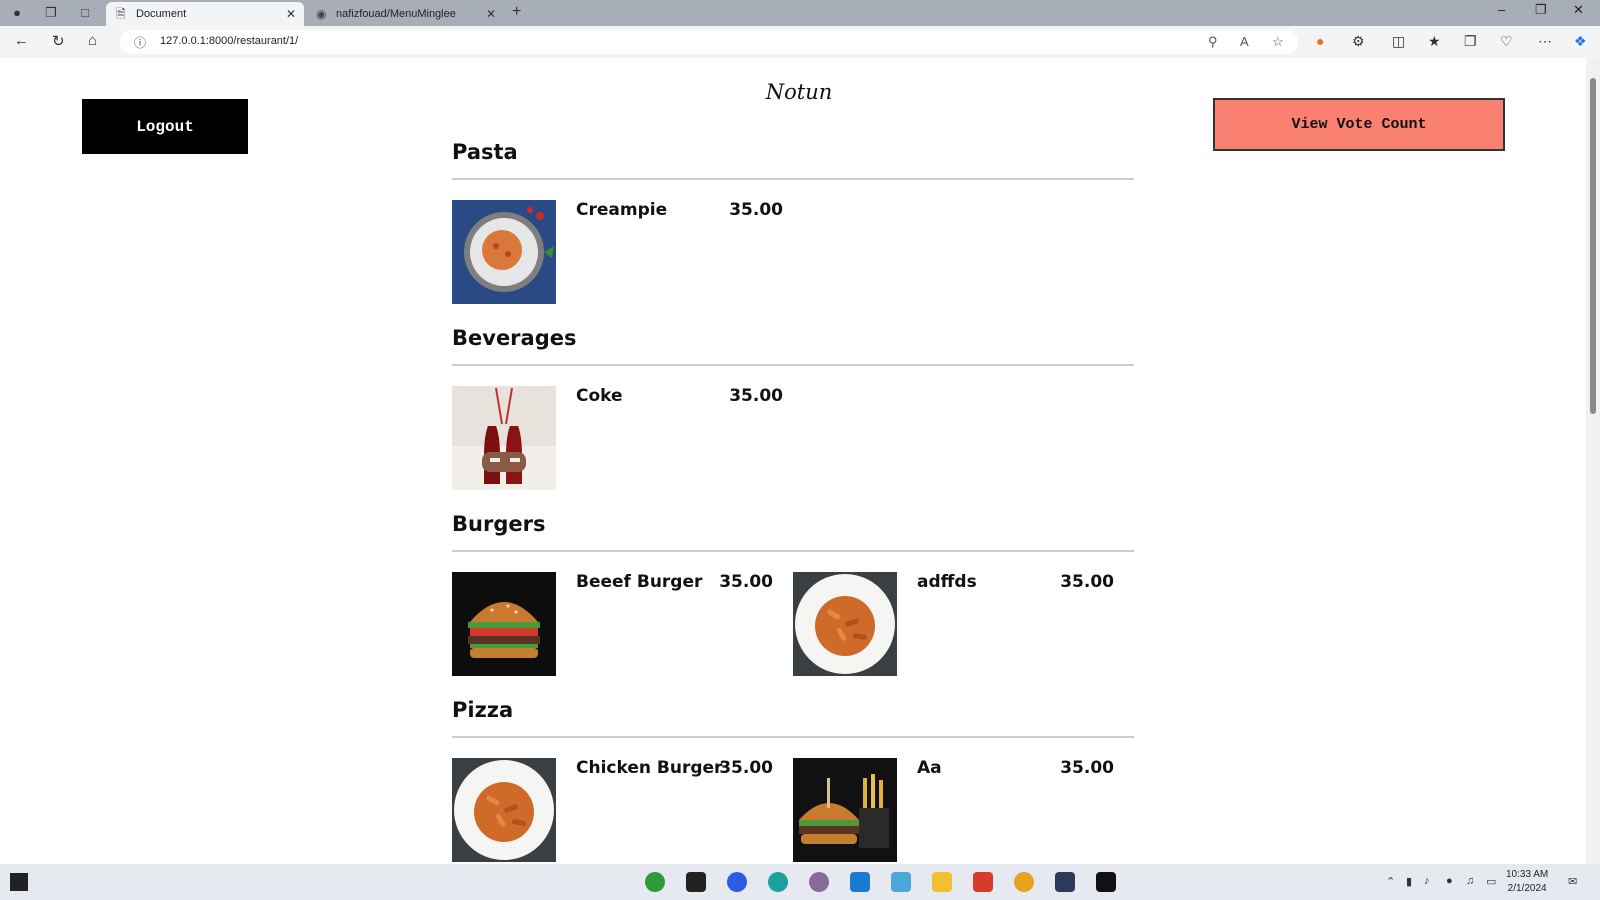 The height and width of the screenshot is (900, 1600). What do you see at coordinates (778, 882) in the screenshot?
I see `edge-icon` at bounding box center [778, 882].